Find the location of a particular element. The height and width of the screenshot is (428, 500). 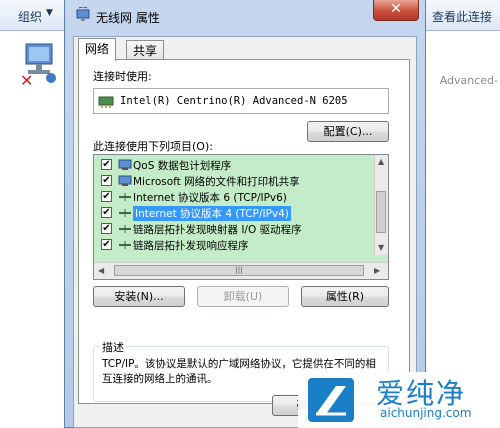

description-title: 描述 is located at coordinates (113, 347).